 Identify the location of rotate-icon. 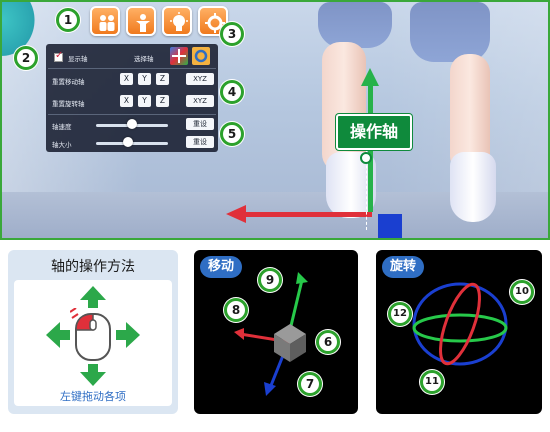
(201, 56).